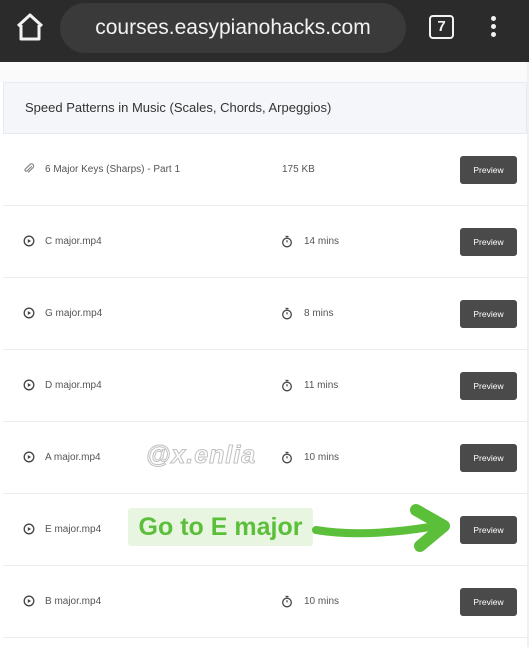  I want to click on paperclip-icon, so click(29, 168).